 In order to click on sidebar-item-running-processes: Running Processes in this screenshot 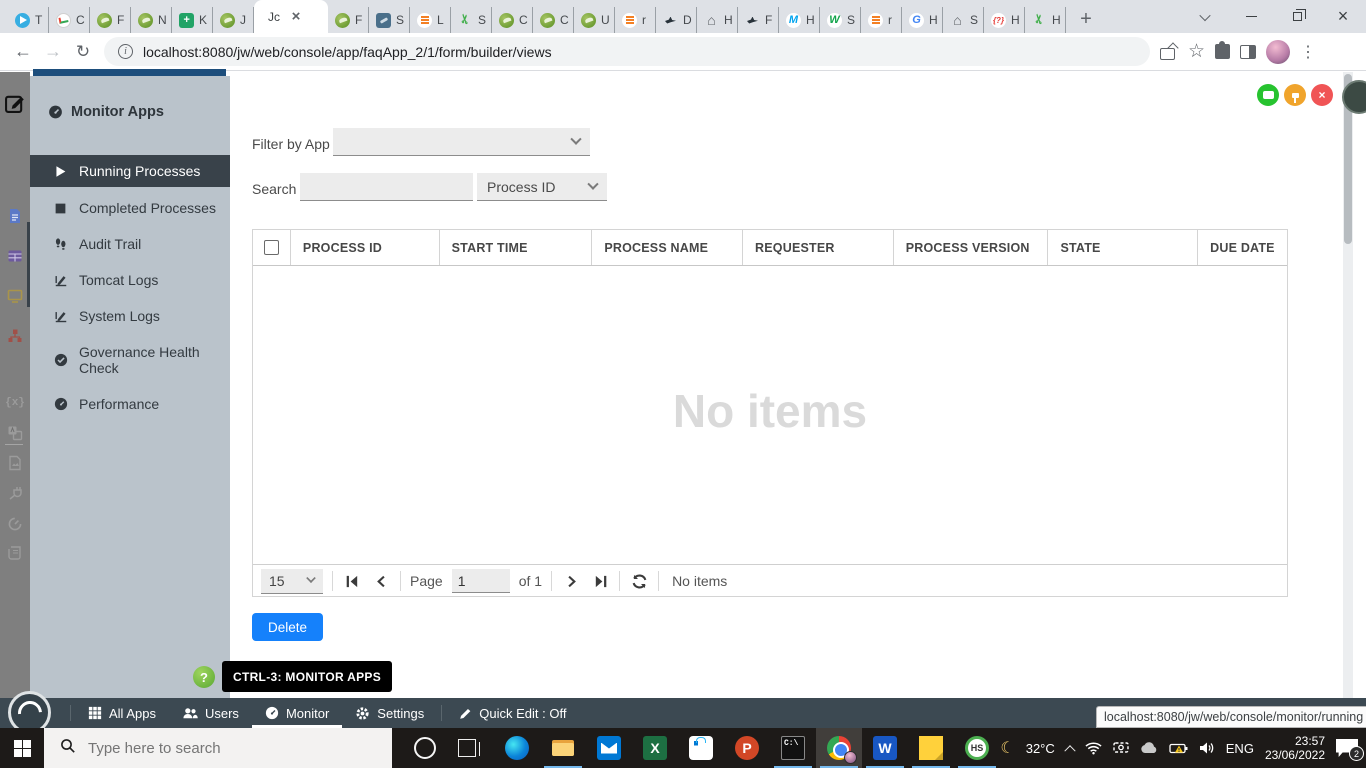, I will do `click(130, 171)`.